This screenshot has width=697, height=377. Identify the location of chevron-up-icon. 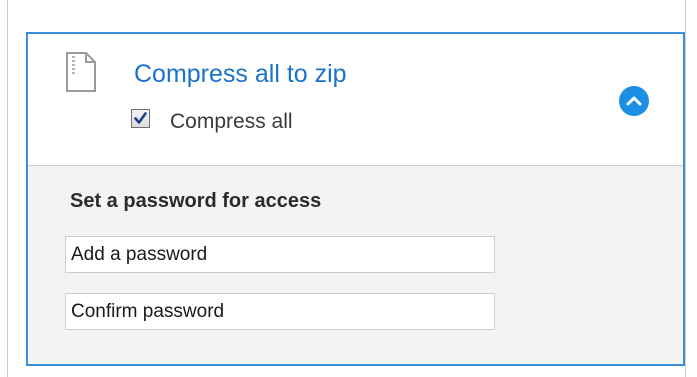
(634, 101).